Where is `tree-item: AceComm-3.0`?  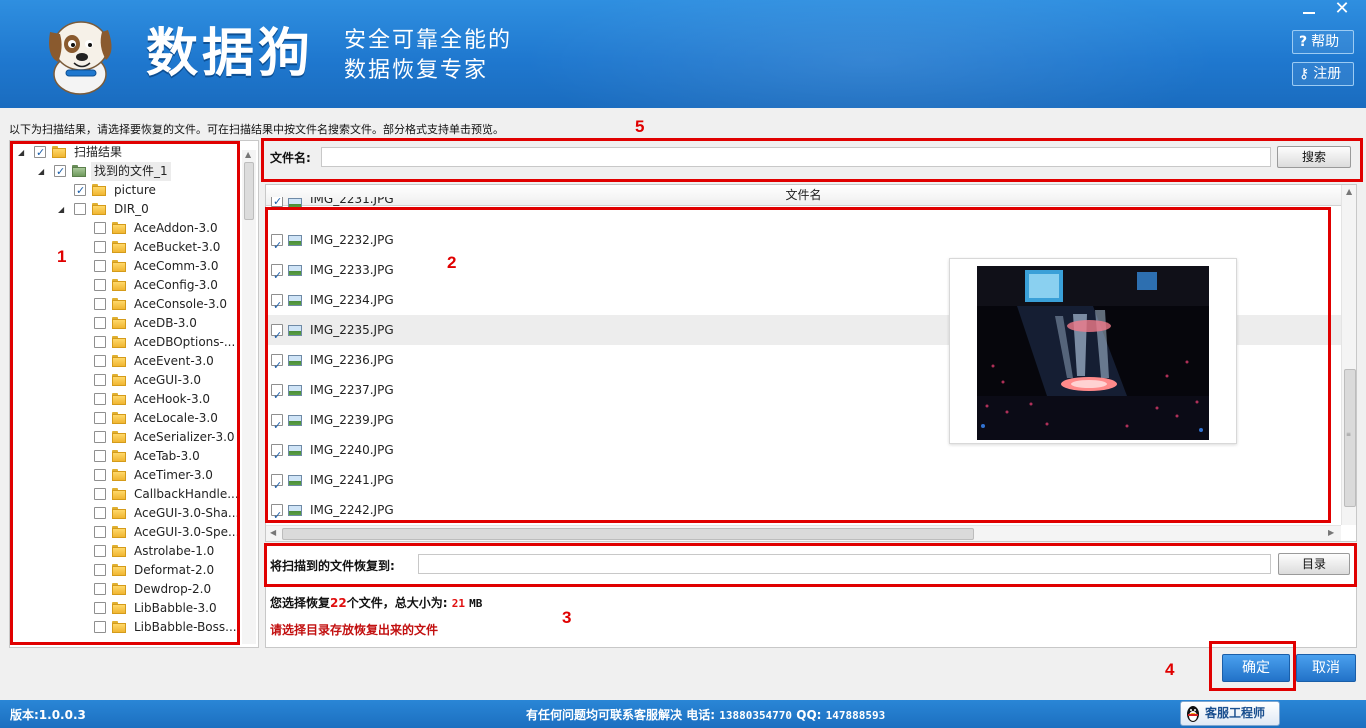 tree-item: AceComm-3.0 is located at coordinates (160, 266).